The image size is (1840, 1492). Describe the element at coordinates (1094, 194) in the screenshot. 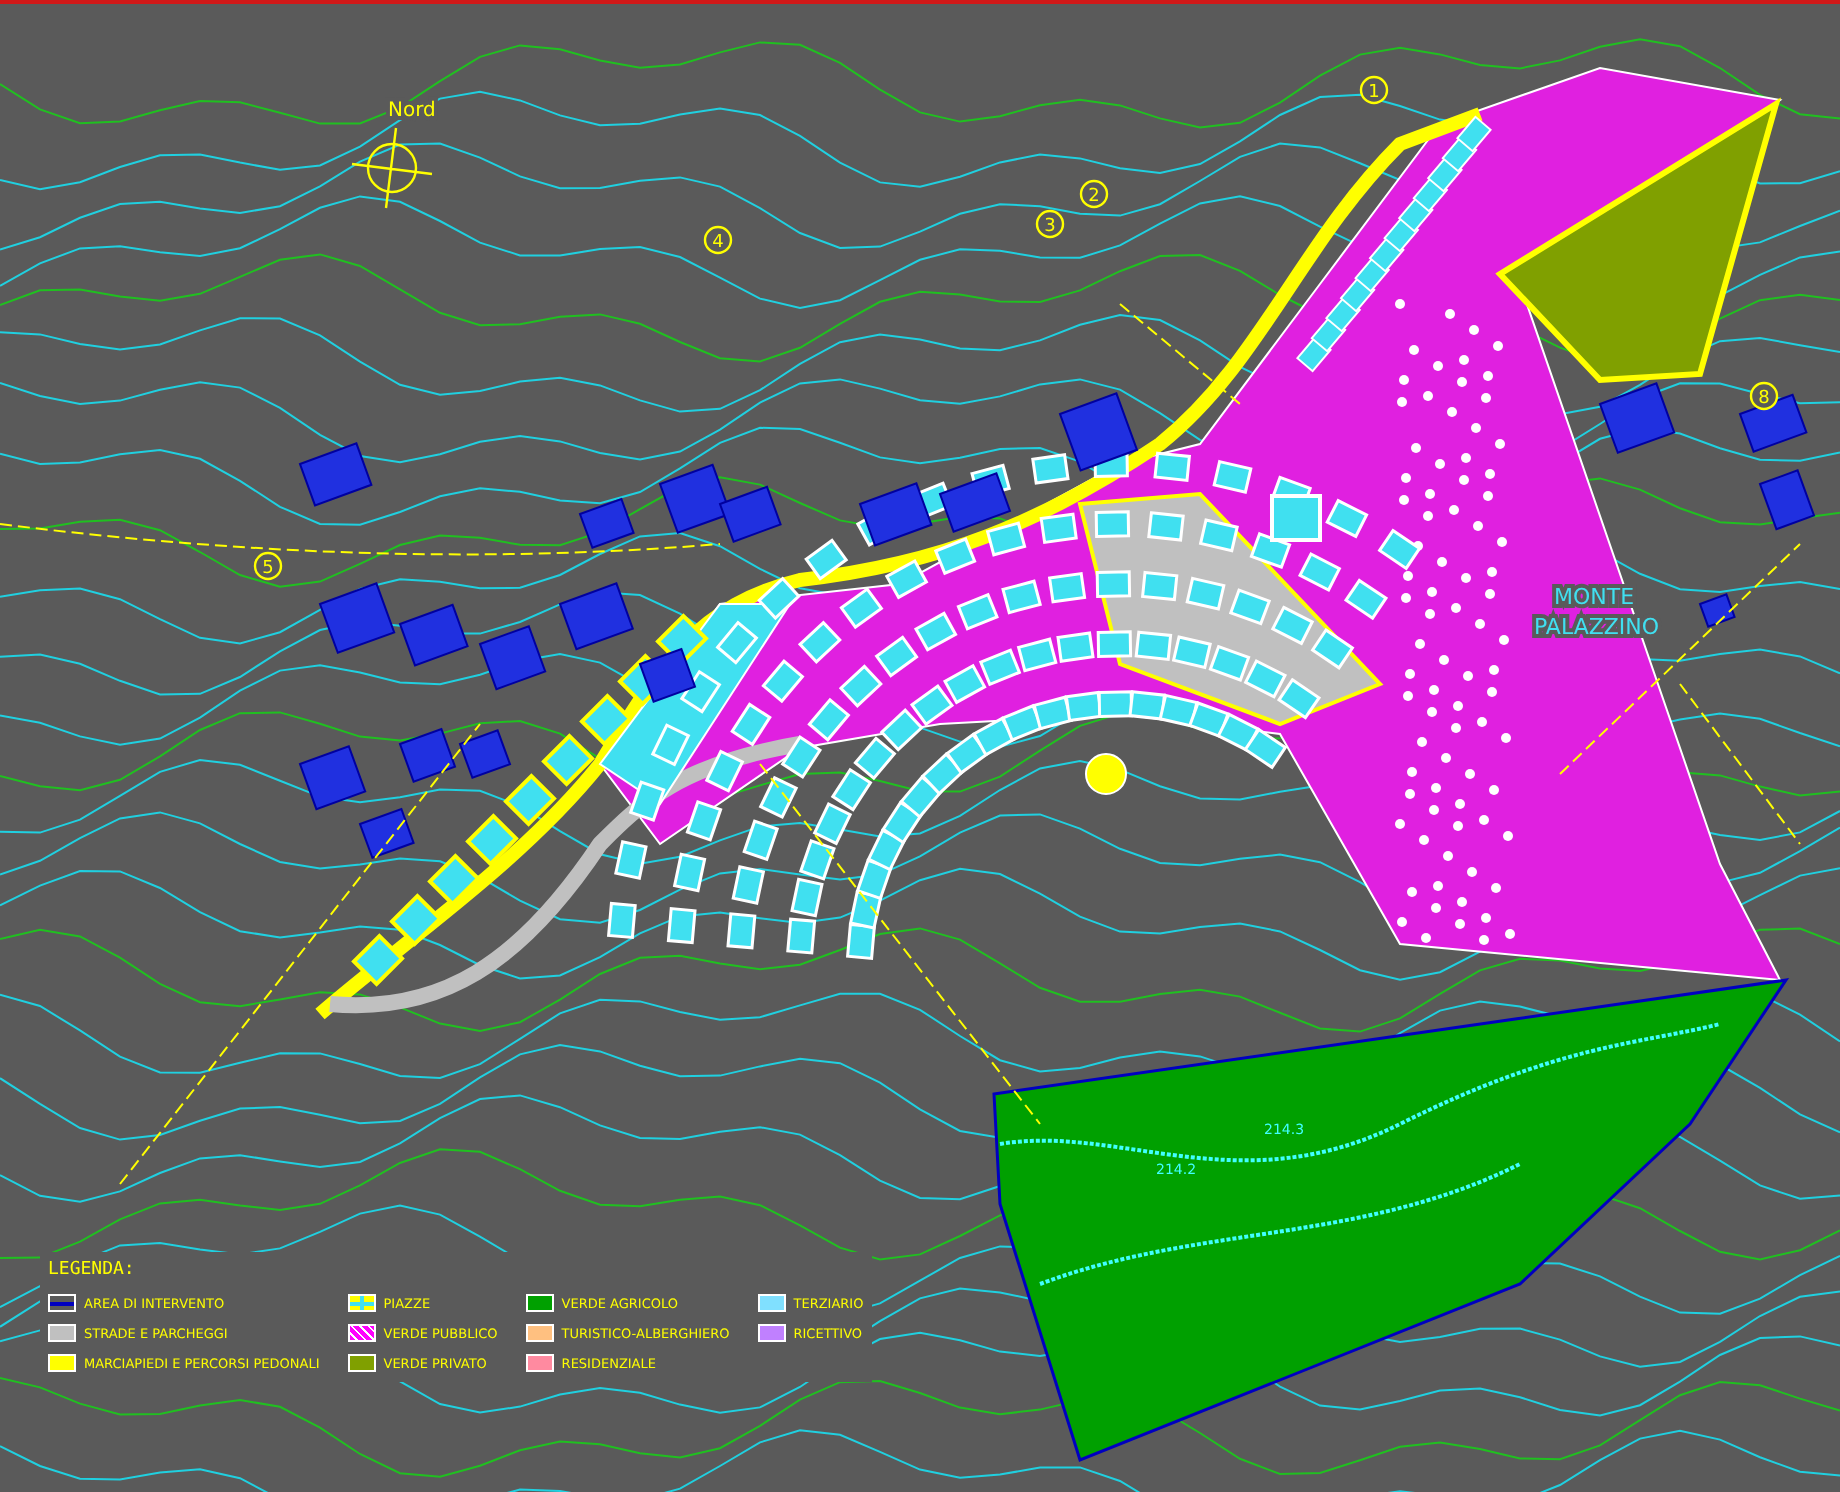

I see `section-marker: 2` at that location.